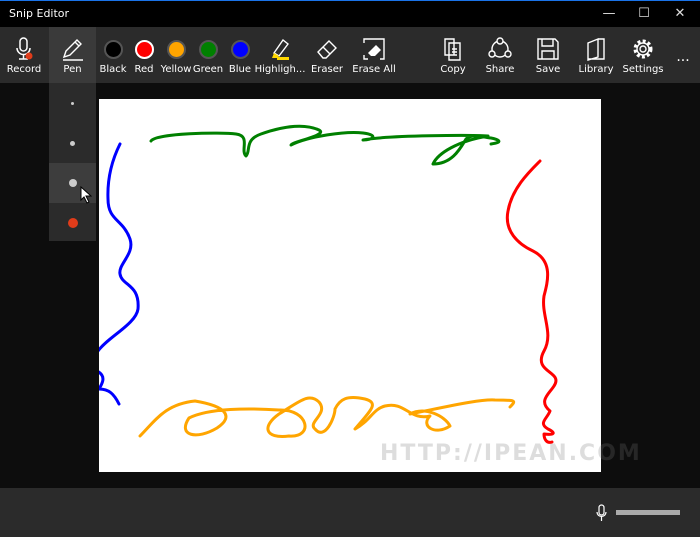  I want to click on title-bar: Snip Editor — ☐ ✕, so click(350, 14).